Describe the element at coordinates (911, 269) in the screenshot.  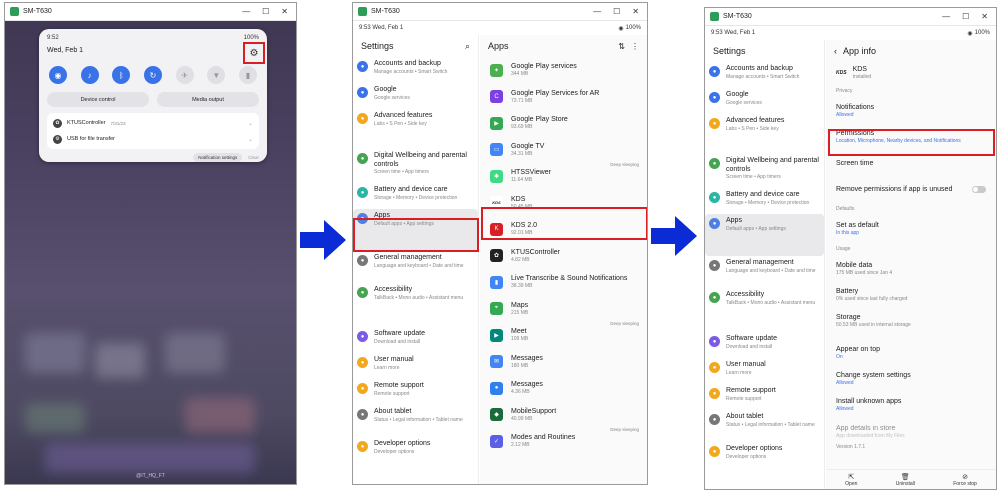
I see `option-mobile-data: Mobile data 175 MB used since Jan 4` at that location.